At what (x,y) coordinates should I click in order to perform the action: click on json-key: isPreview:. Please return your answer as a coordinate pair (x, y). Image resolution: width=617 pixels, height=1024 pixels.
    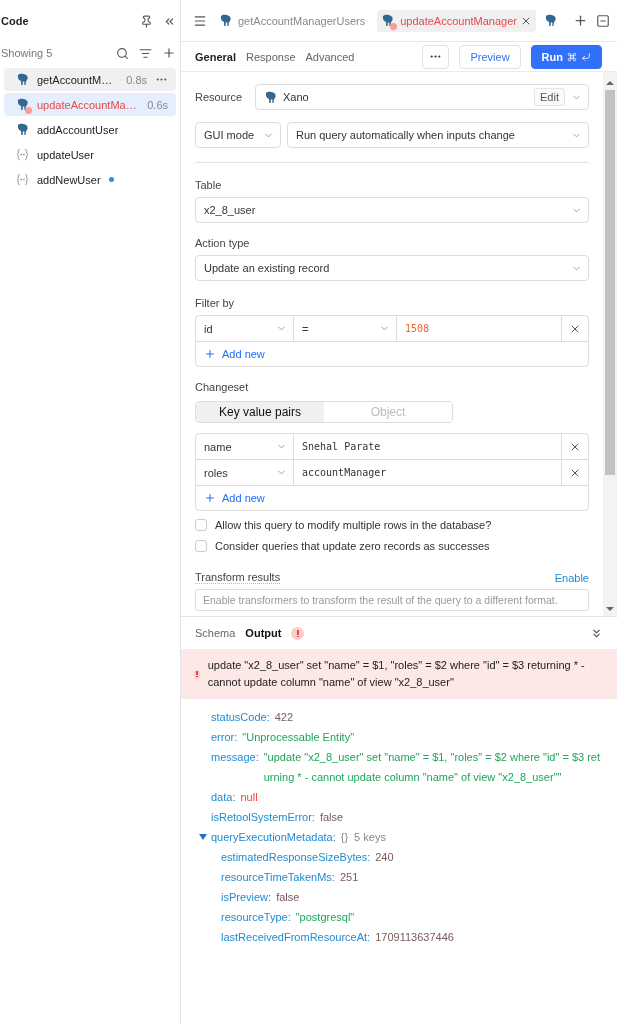
    Looking at the image, I should click on (246, 897).